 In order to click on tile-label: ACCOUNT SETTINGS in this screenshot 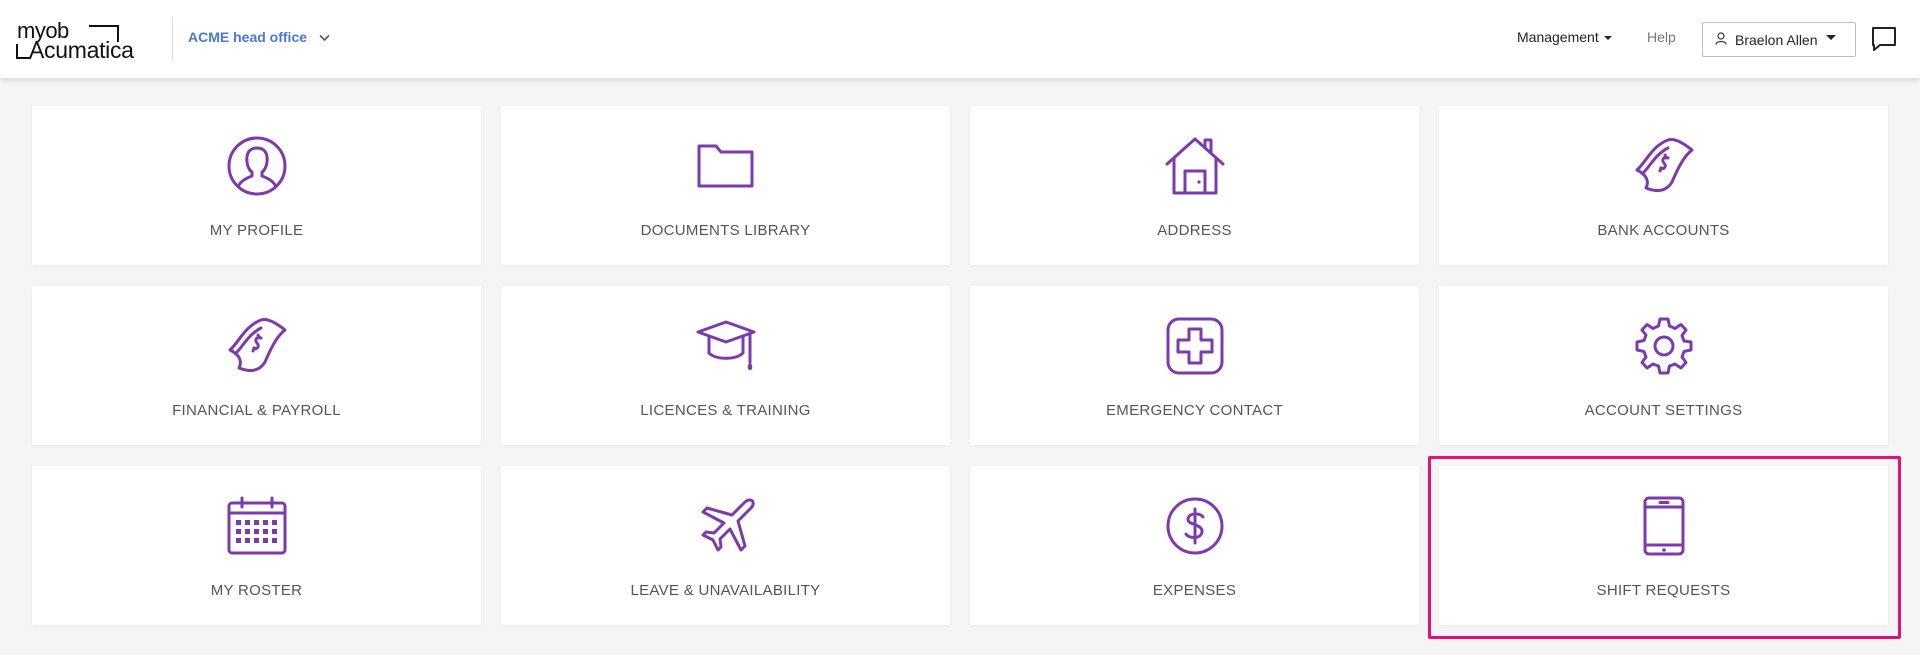, I will do `click(1663, 410)`.